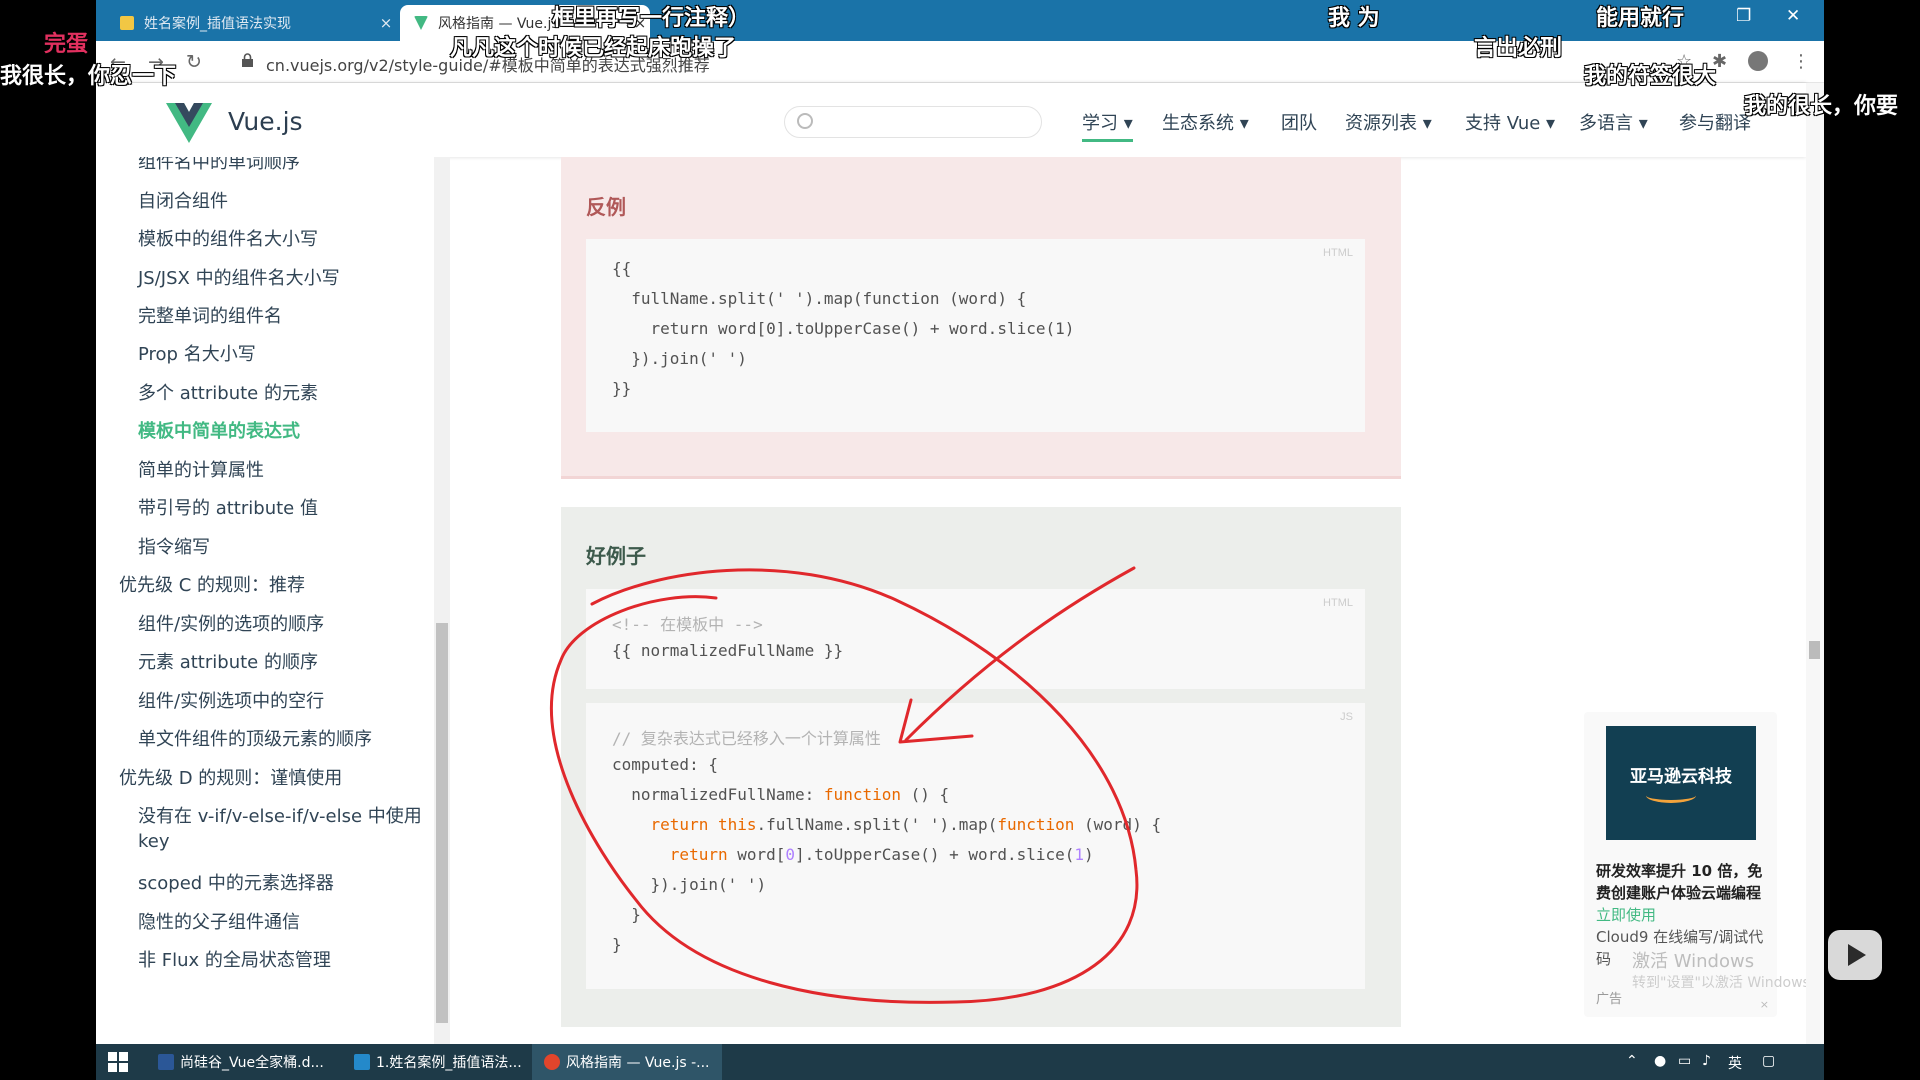 The height and width of the screenshot is (1080, 1920). What do you see at coordinates (1768, 1061) in the screenshot?
I see `notification-icon: ▢` at bounding box center [1768, 1061].